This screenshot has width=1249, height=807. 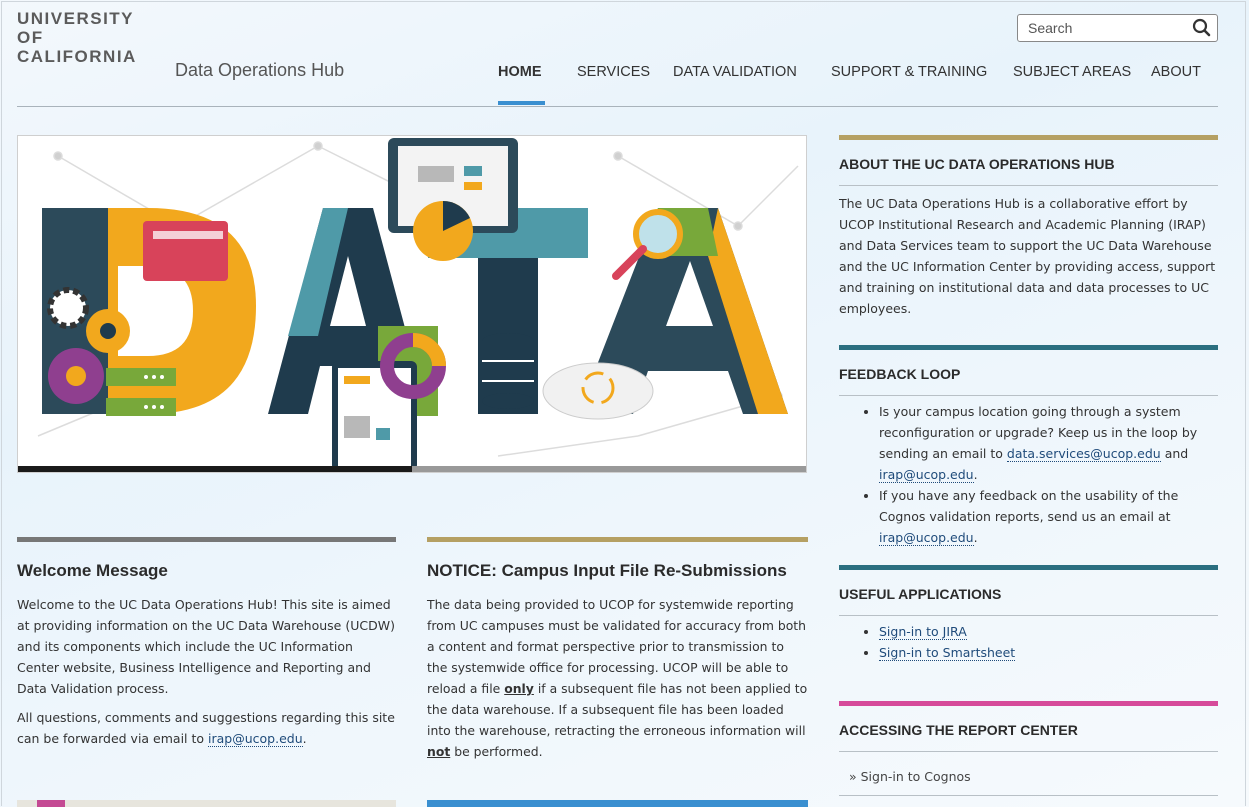 I want to click on apps-divider, so click(x=1028, y=615).